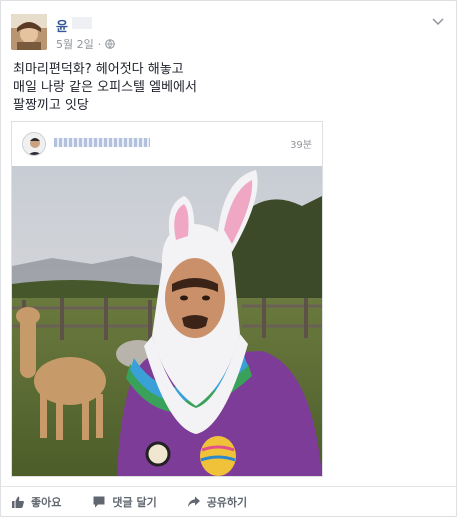 The image size is (457, 517). Describe the element at coordinates (82, 23) in the screenshot. I see `author-name-redaction` at that location.